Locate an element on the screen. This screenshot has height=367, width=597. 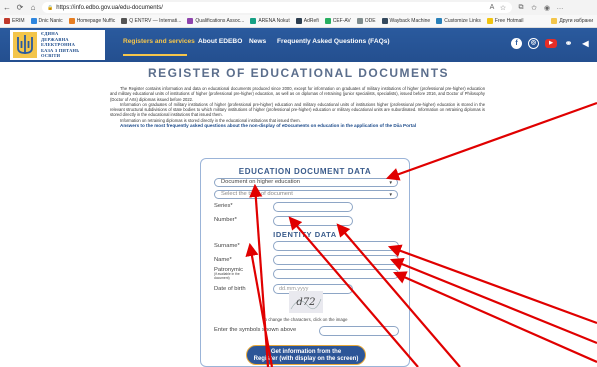
bookmark-item: ARENA Nokut is located at coordinates (270, 21).